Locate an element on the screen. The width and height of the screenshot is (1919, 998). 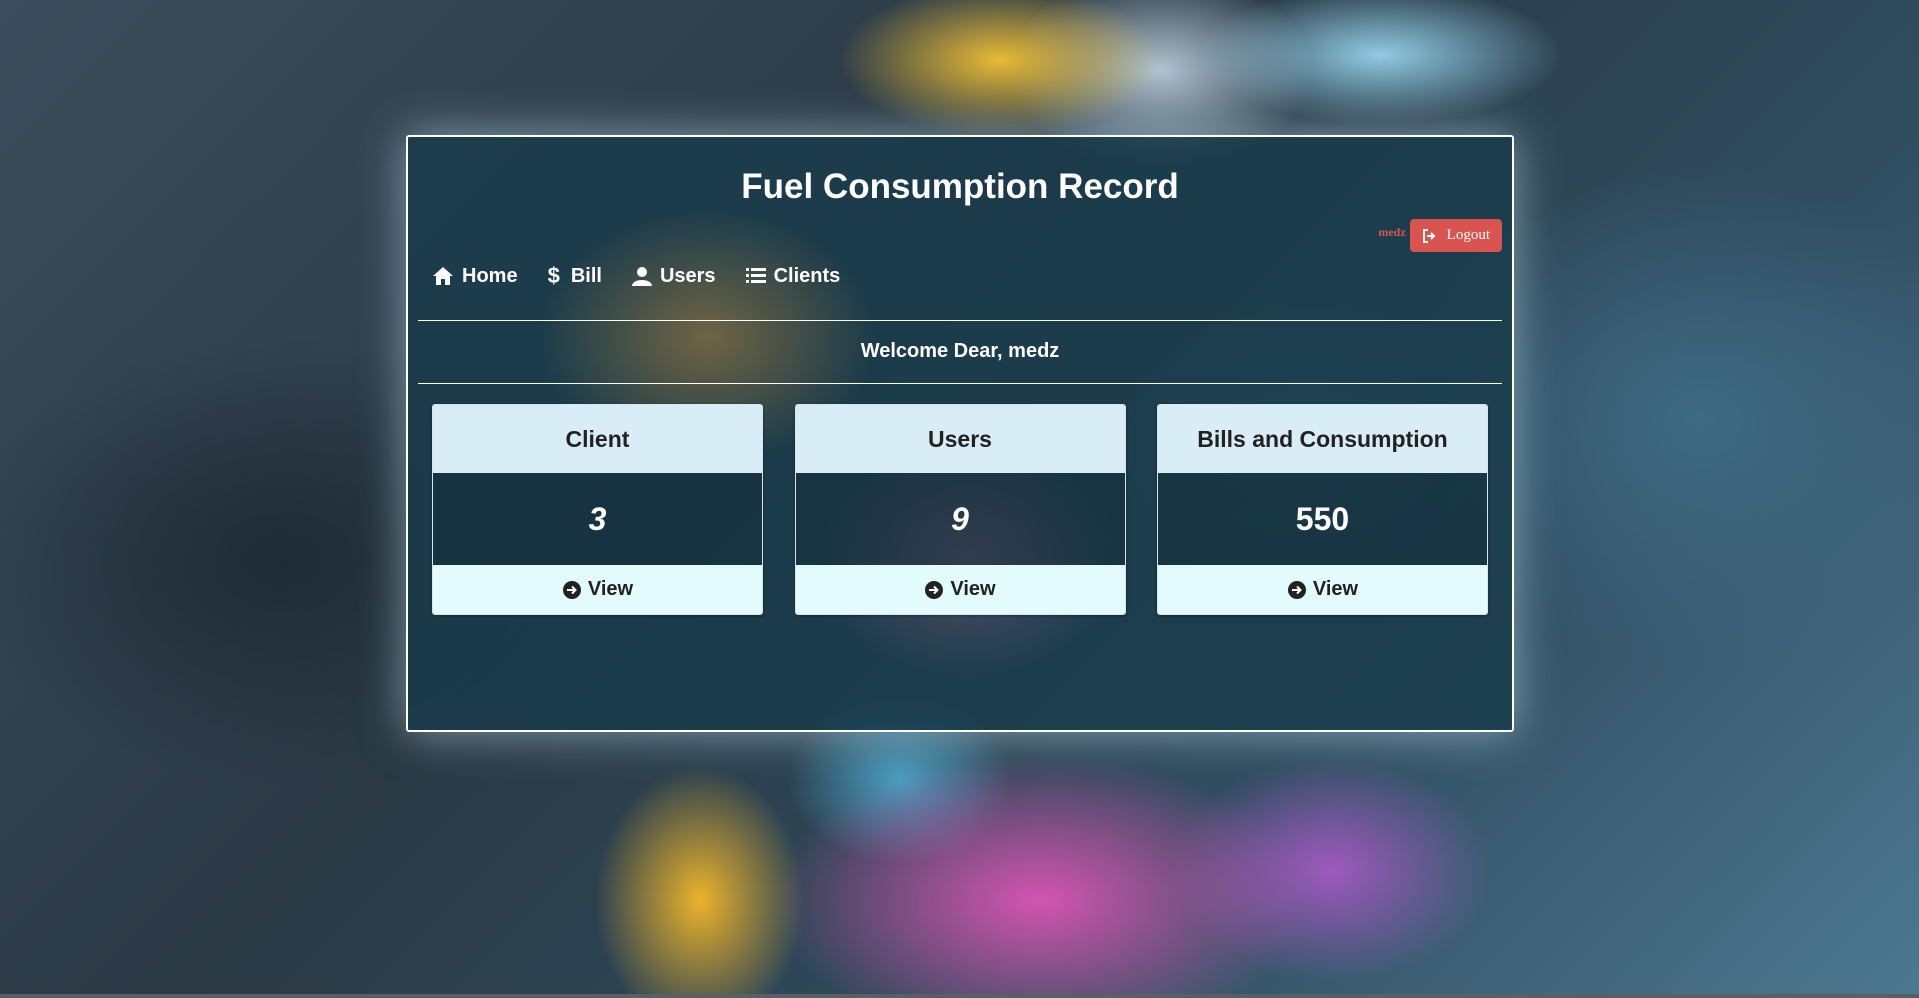
client-view-button: View is located at coordinates (597, 589).